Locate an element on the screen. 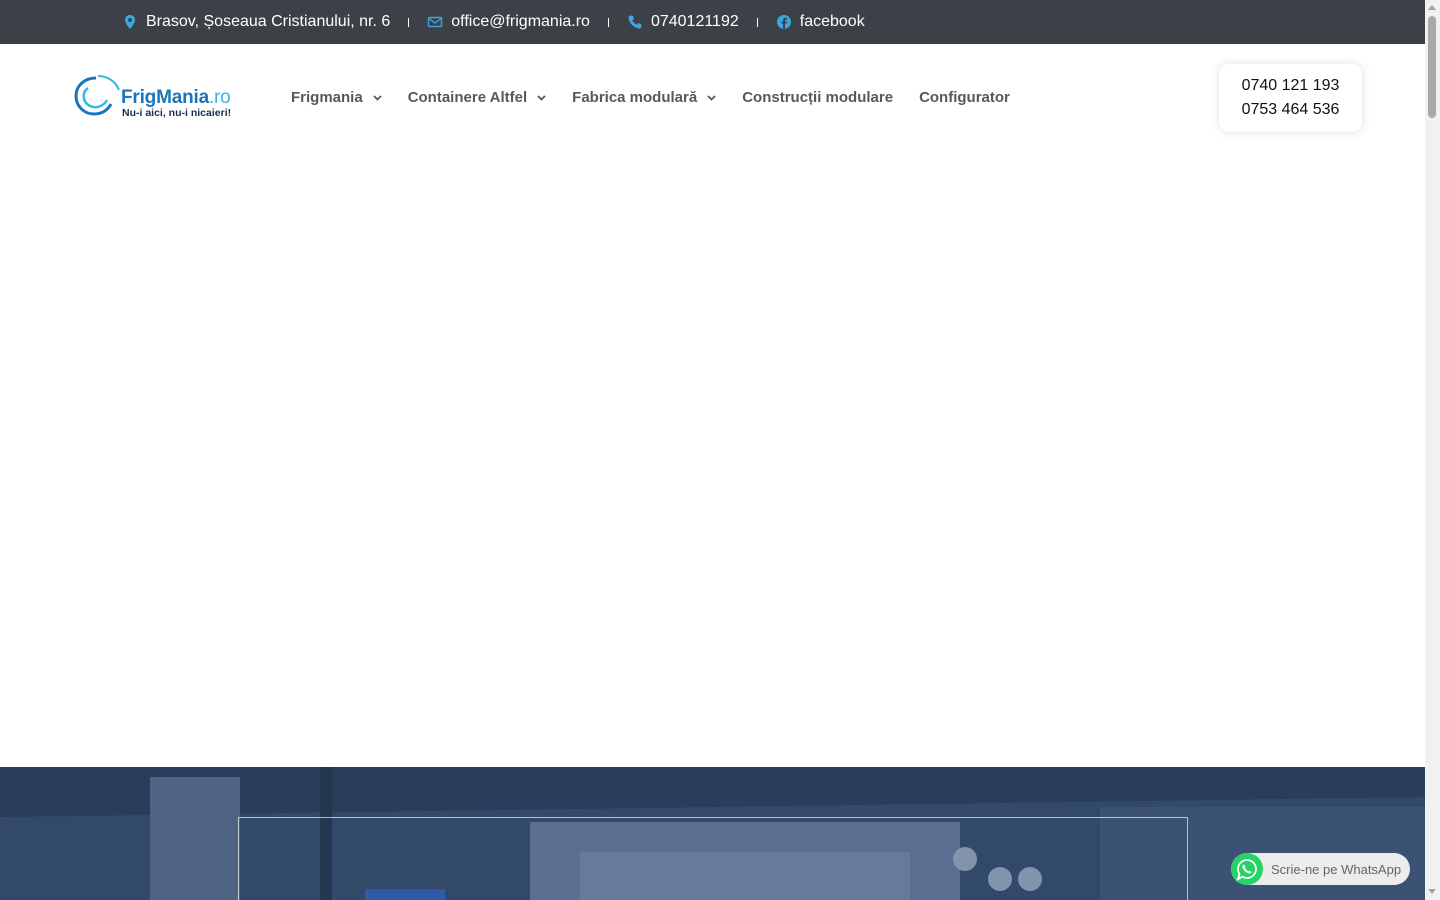 The width and height of the screenshot is (1440, 900). nav-item-fabrica-modulara: Fabrica modulară is located at coordinates (644, 97).